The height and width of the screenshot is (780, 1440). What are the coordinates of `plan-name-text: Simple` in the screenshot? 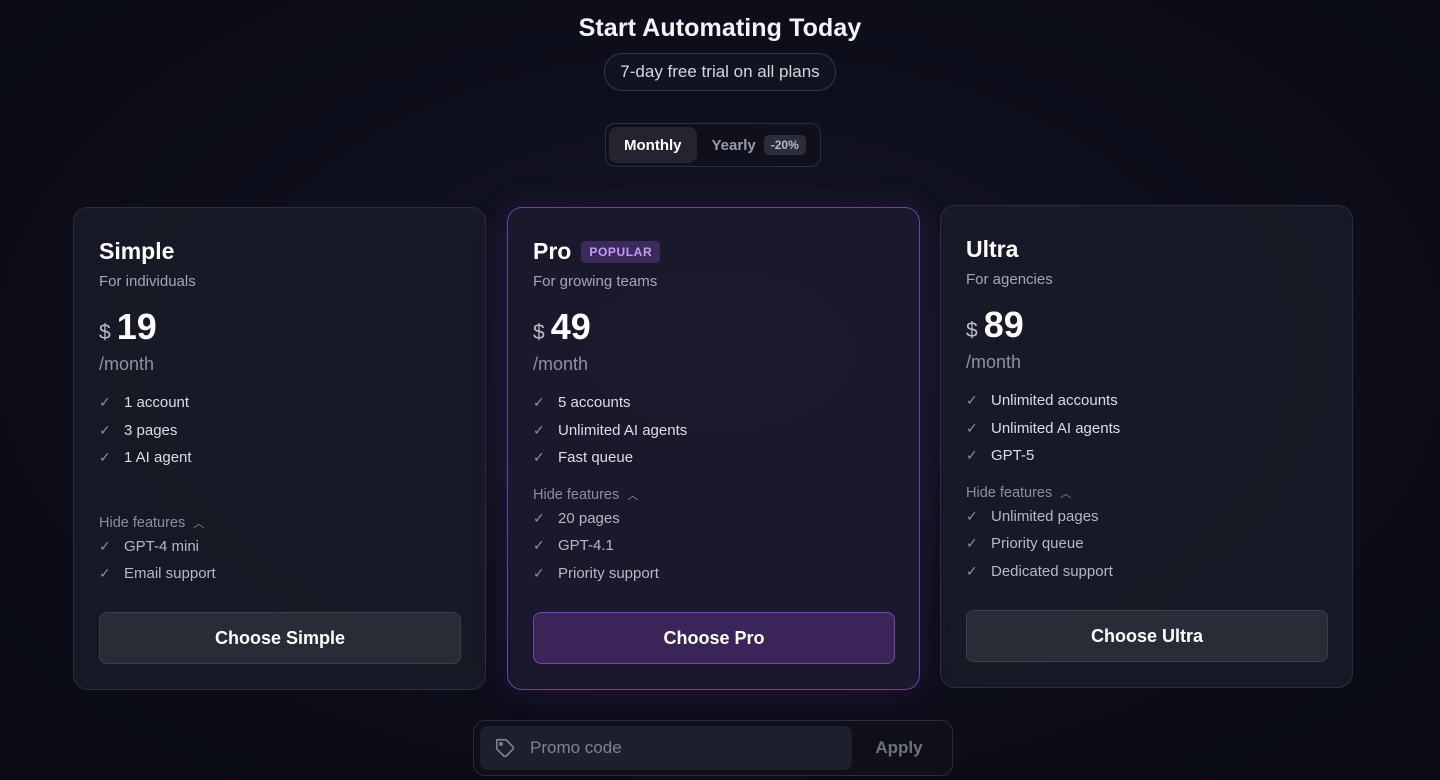 It's located at (137, 251).